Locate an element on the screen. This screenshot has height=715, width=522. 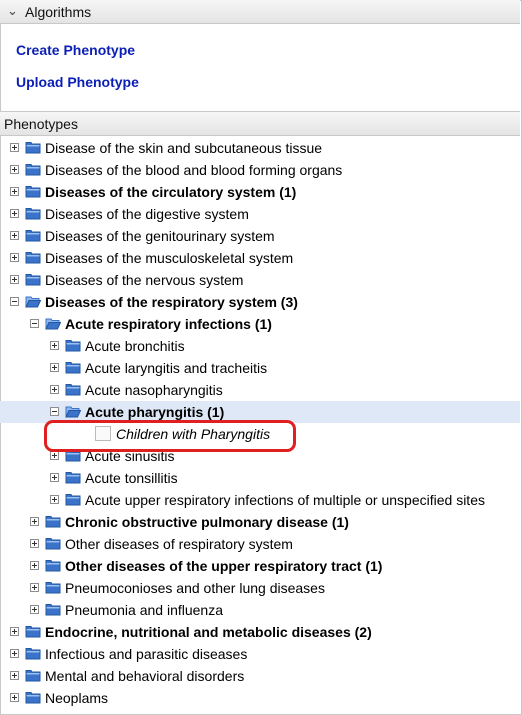
tree-node: Diseases of the digestive system is located at coordinates (260, 214).